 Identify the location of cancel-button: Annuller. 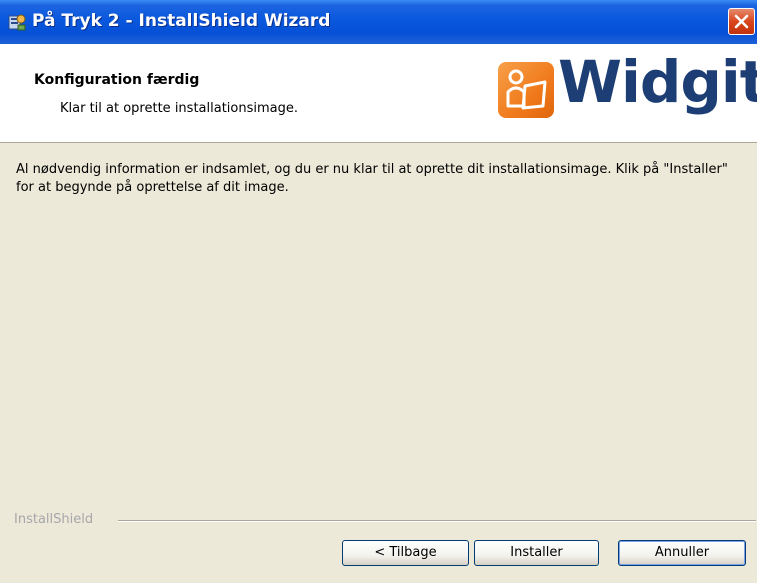
(682, 553).